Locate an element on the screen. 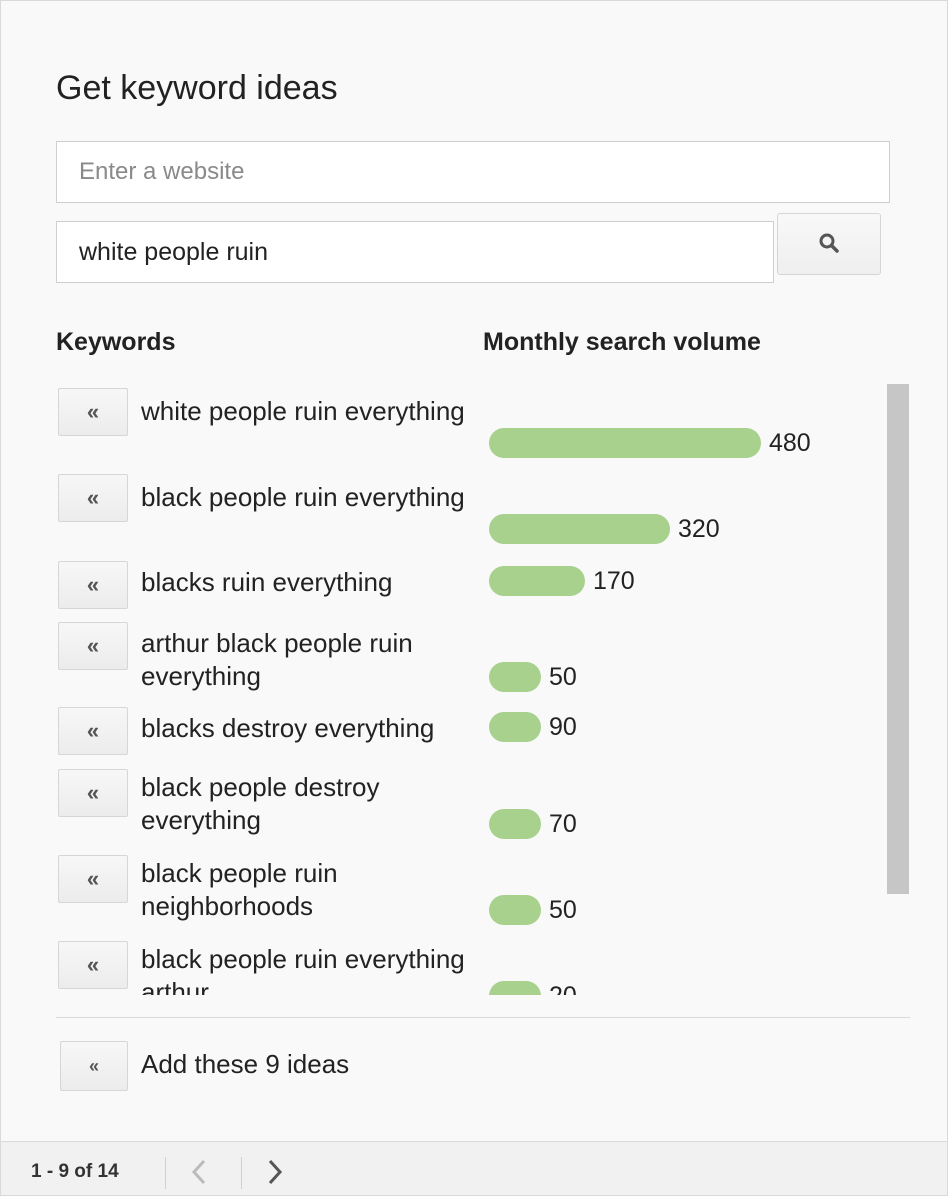 Image resolution: width=948 pixels, height=1196 pixels. keyword-text: black people destroy everything is located at coordinates (260, 803).